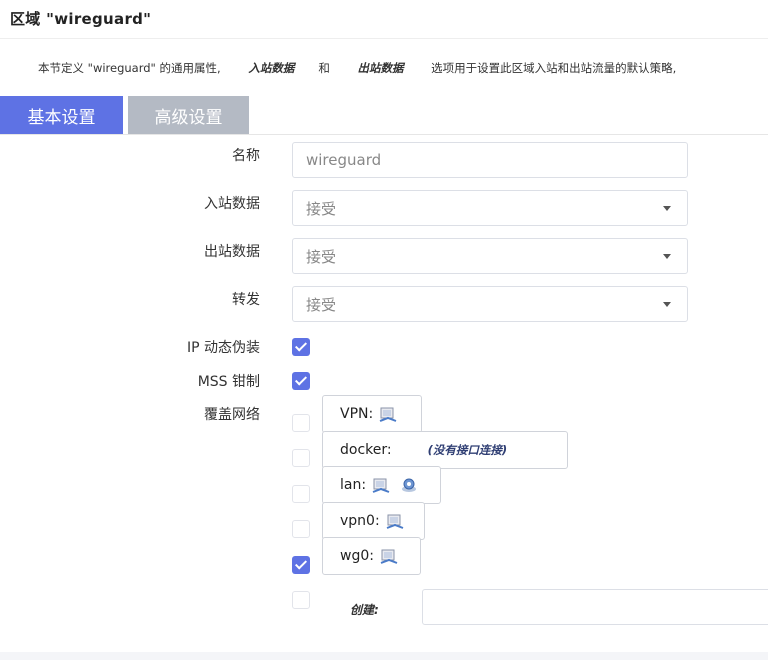 Image resolution: width=768 pixels, height=660 pixels. What do you see at coordinates (384, 38) in the screenshot?
I see `title-divider` at bounding box center [384, 38].